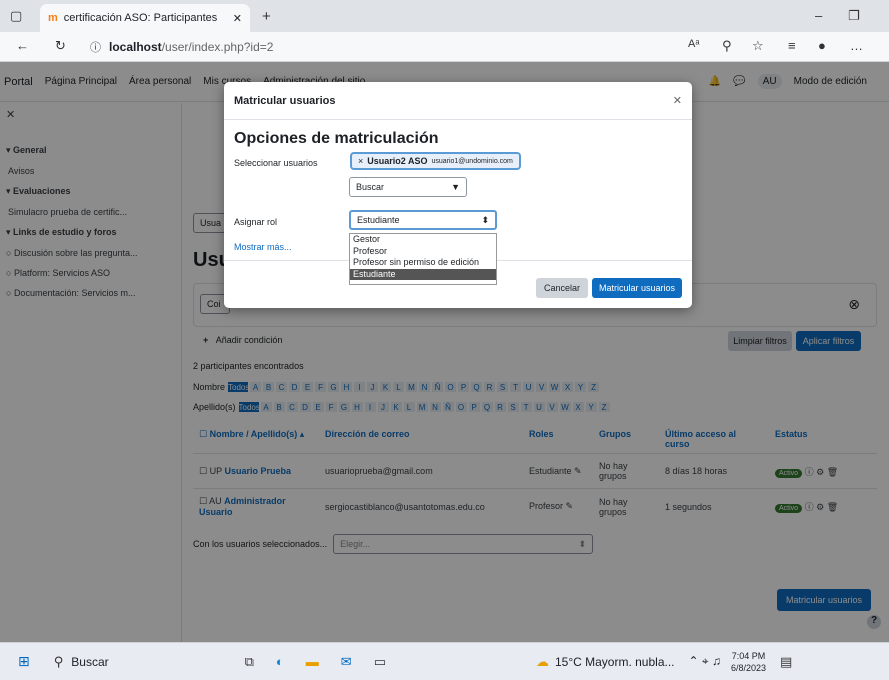 This screenshot has width=889, height=680. Describe the element at coordinates (408, 187) in the screenshot. I see `search-users-input: Buscar ▼` at that location.